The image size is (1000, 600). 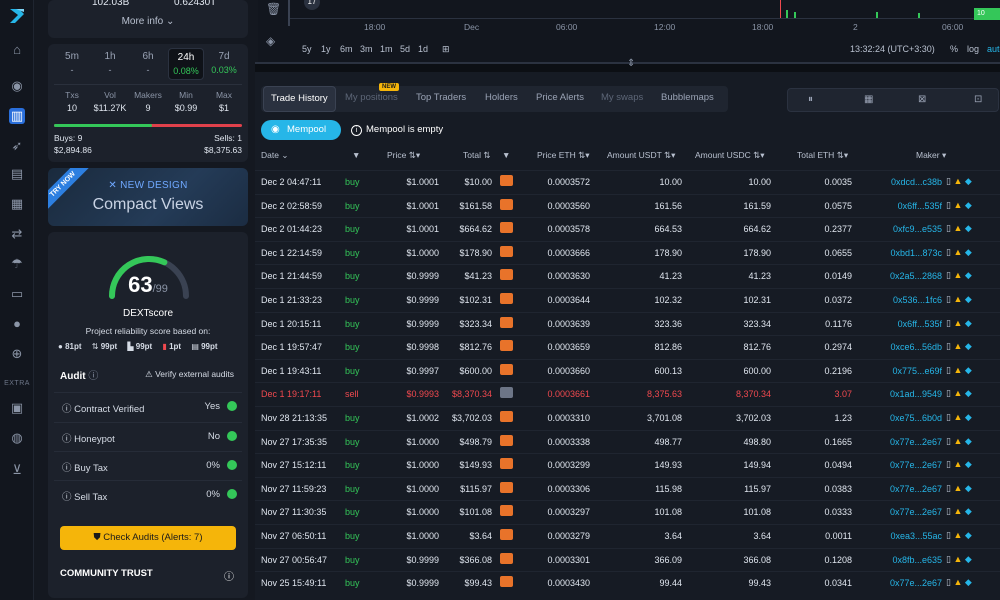 What do you see at coordinates (506, 155) in the screenshot?
I see `exchange-filter-icon: ▼` at bounding box center [506, 155].